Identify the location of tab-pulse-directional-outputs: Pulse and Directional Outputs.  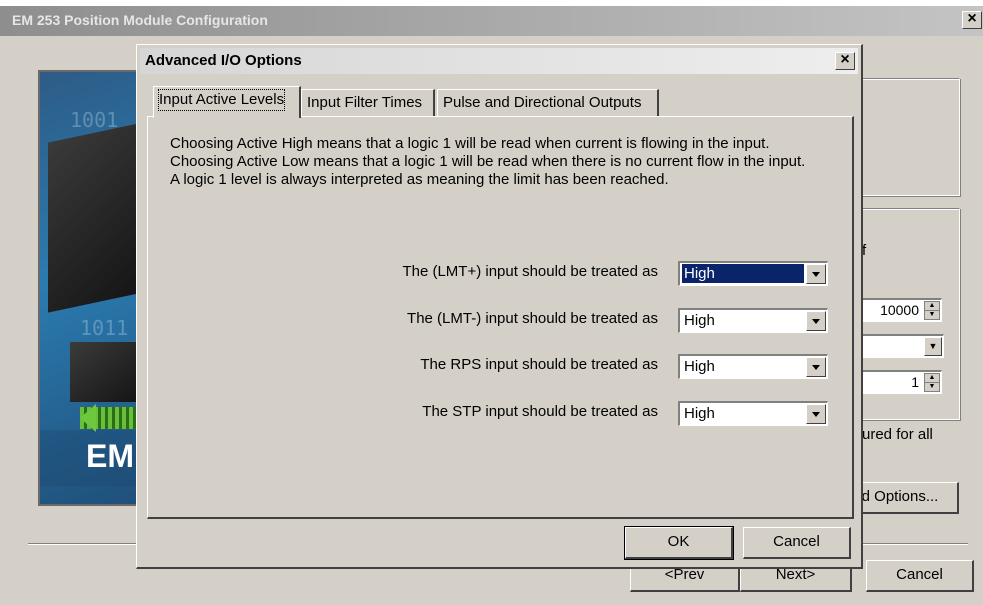
(548, 103).